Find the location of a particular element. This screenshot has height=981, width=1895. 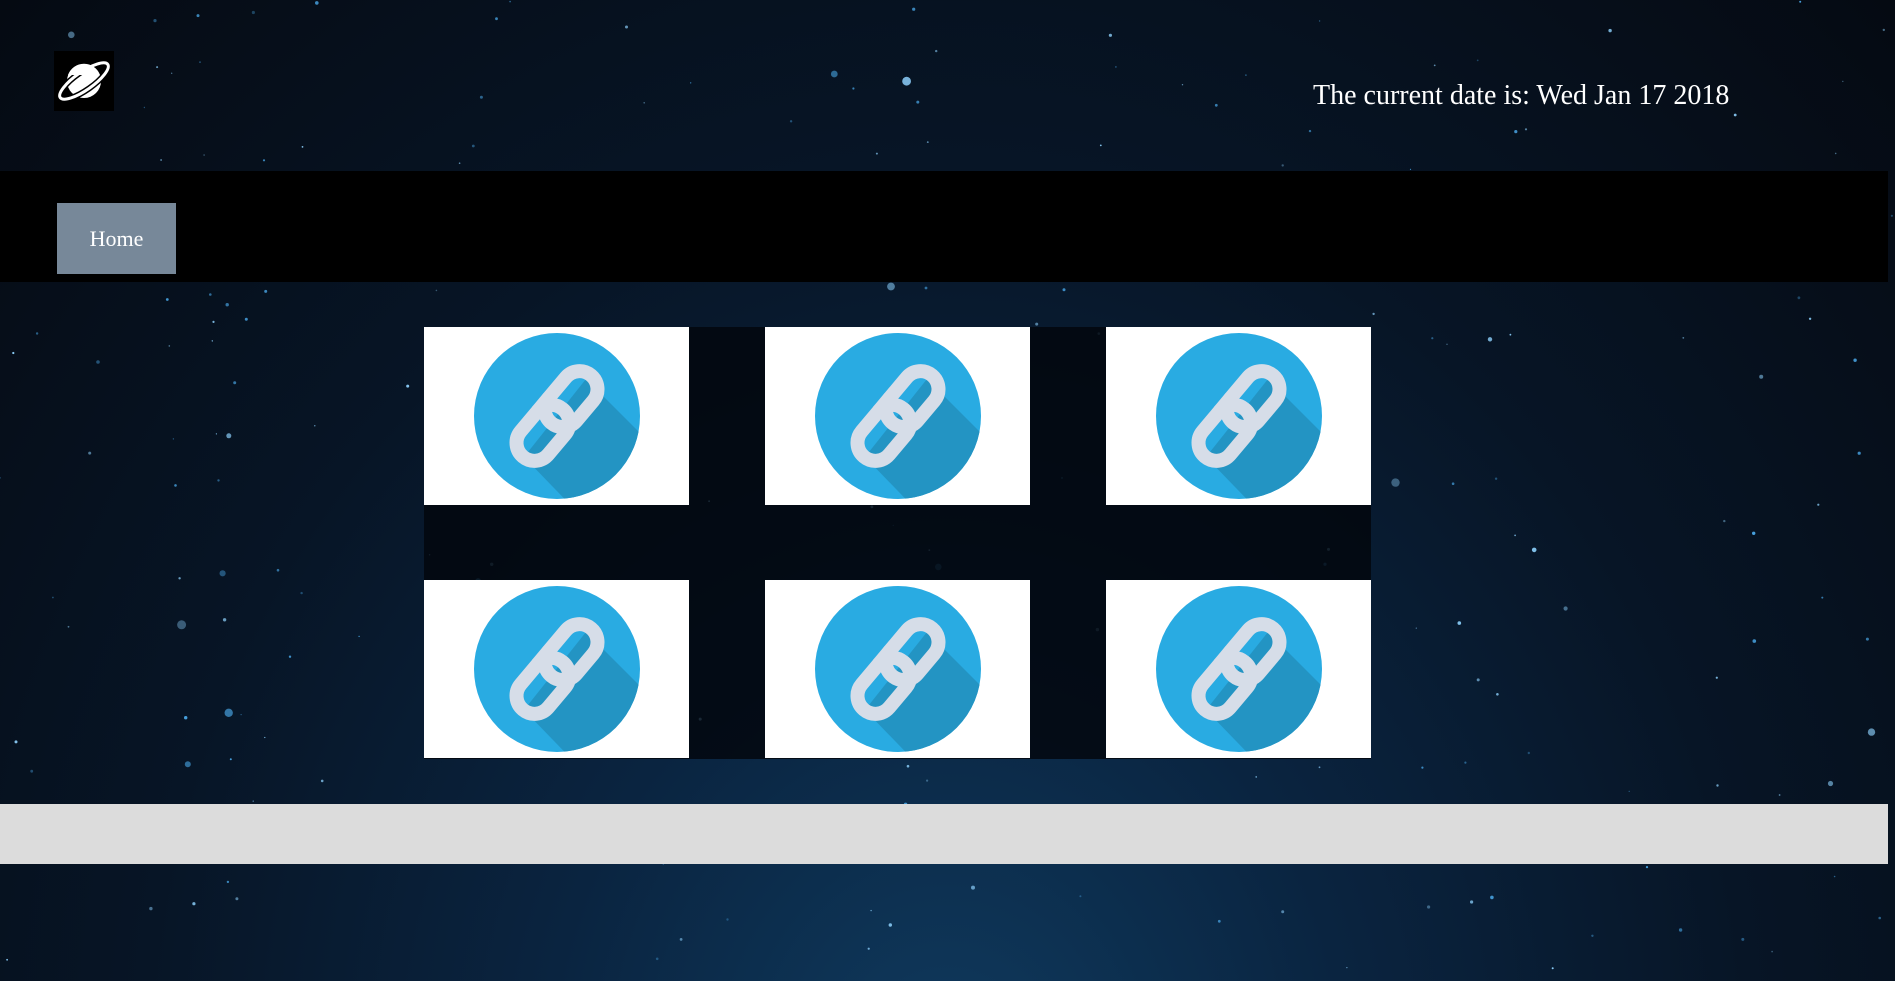

planet-logo-icon is located at coordinates (84, 81).